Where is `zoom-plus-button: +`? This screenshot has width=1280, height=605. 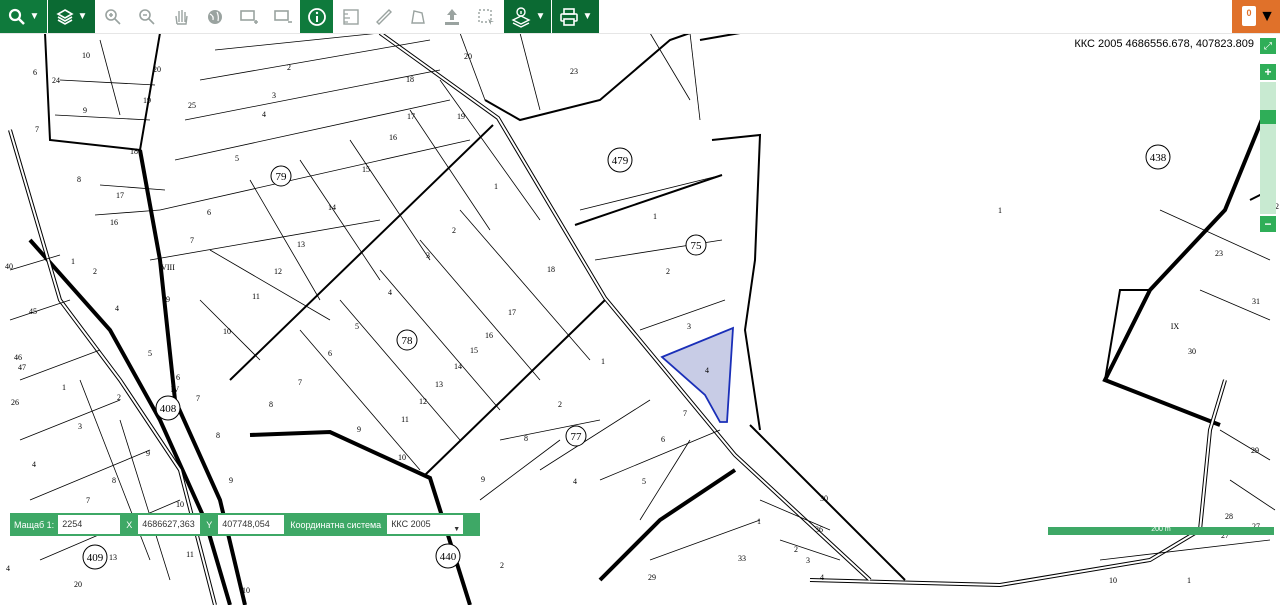 zoom-plus-button: + is located at coordinates (1268, 72).